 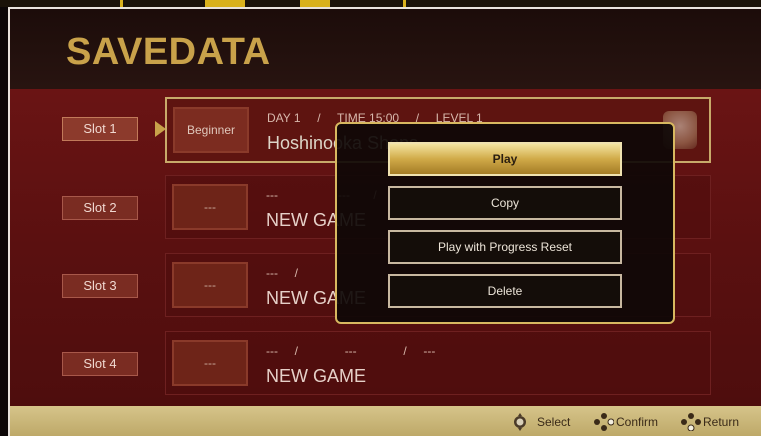 What do you see at coordinates (505, 247) in the screenshot?
I see `play-with-progress-reset-button: Play with Progress Reset` at bounding box center [505, 247].